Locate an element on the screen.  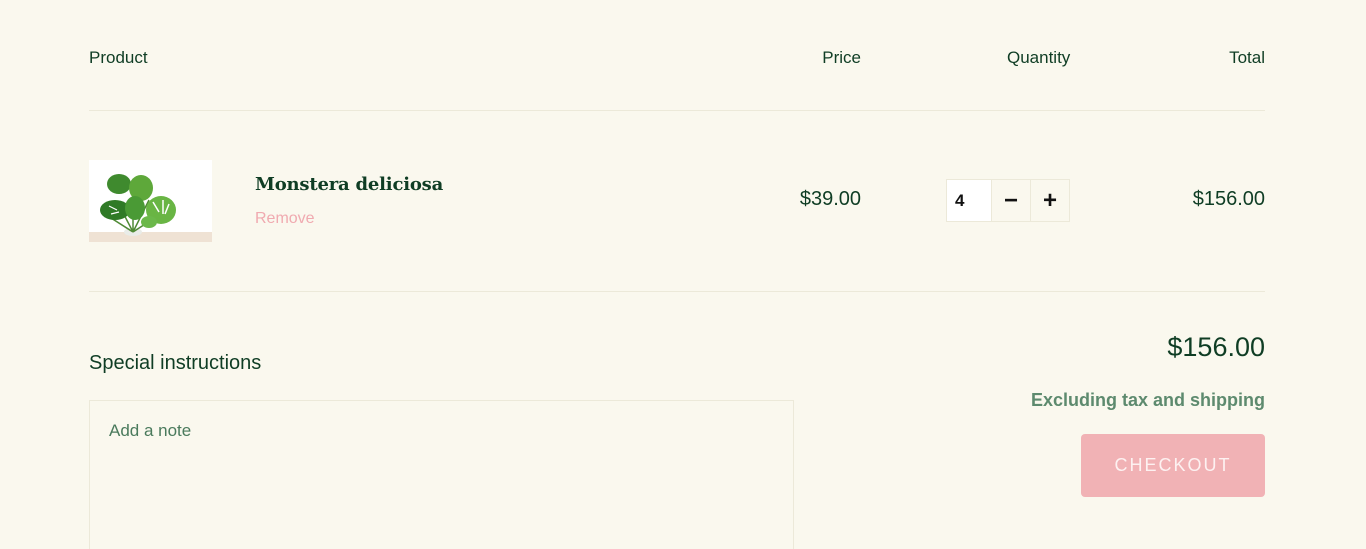
line-total: $156.00 is located at coordinates (1228, 199).